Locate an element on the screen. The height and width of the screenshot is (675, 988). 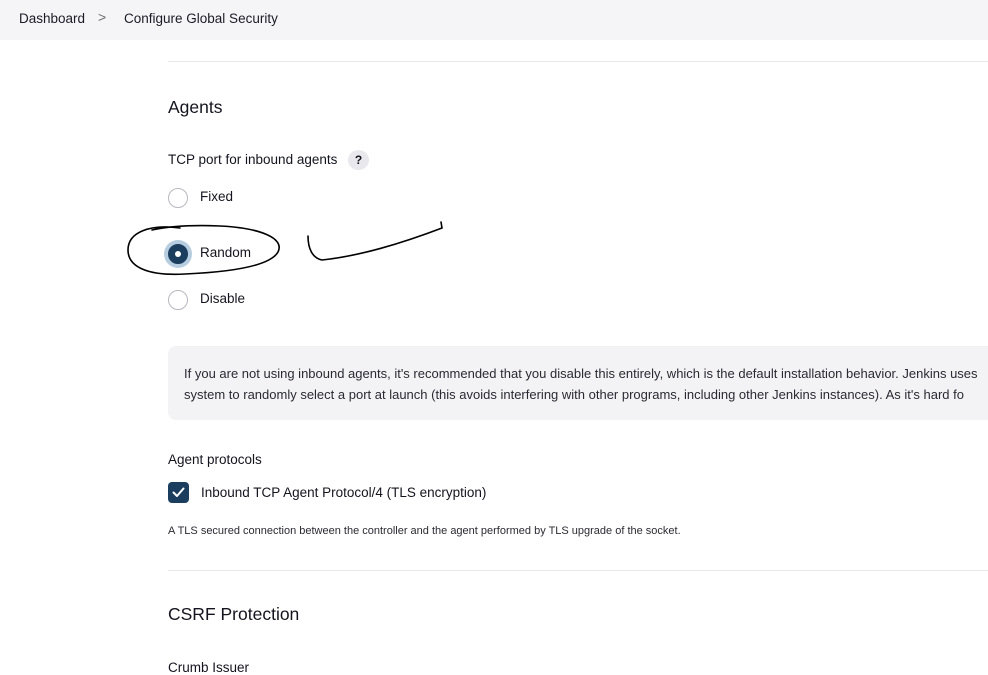
breadcrumb: Dashboard > Configure Global Security is located at coordinates (494, 20).